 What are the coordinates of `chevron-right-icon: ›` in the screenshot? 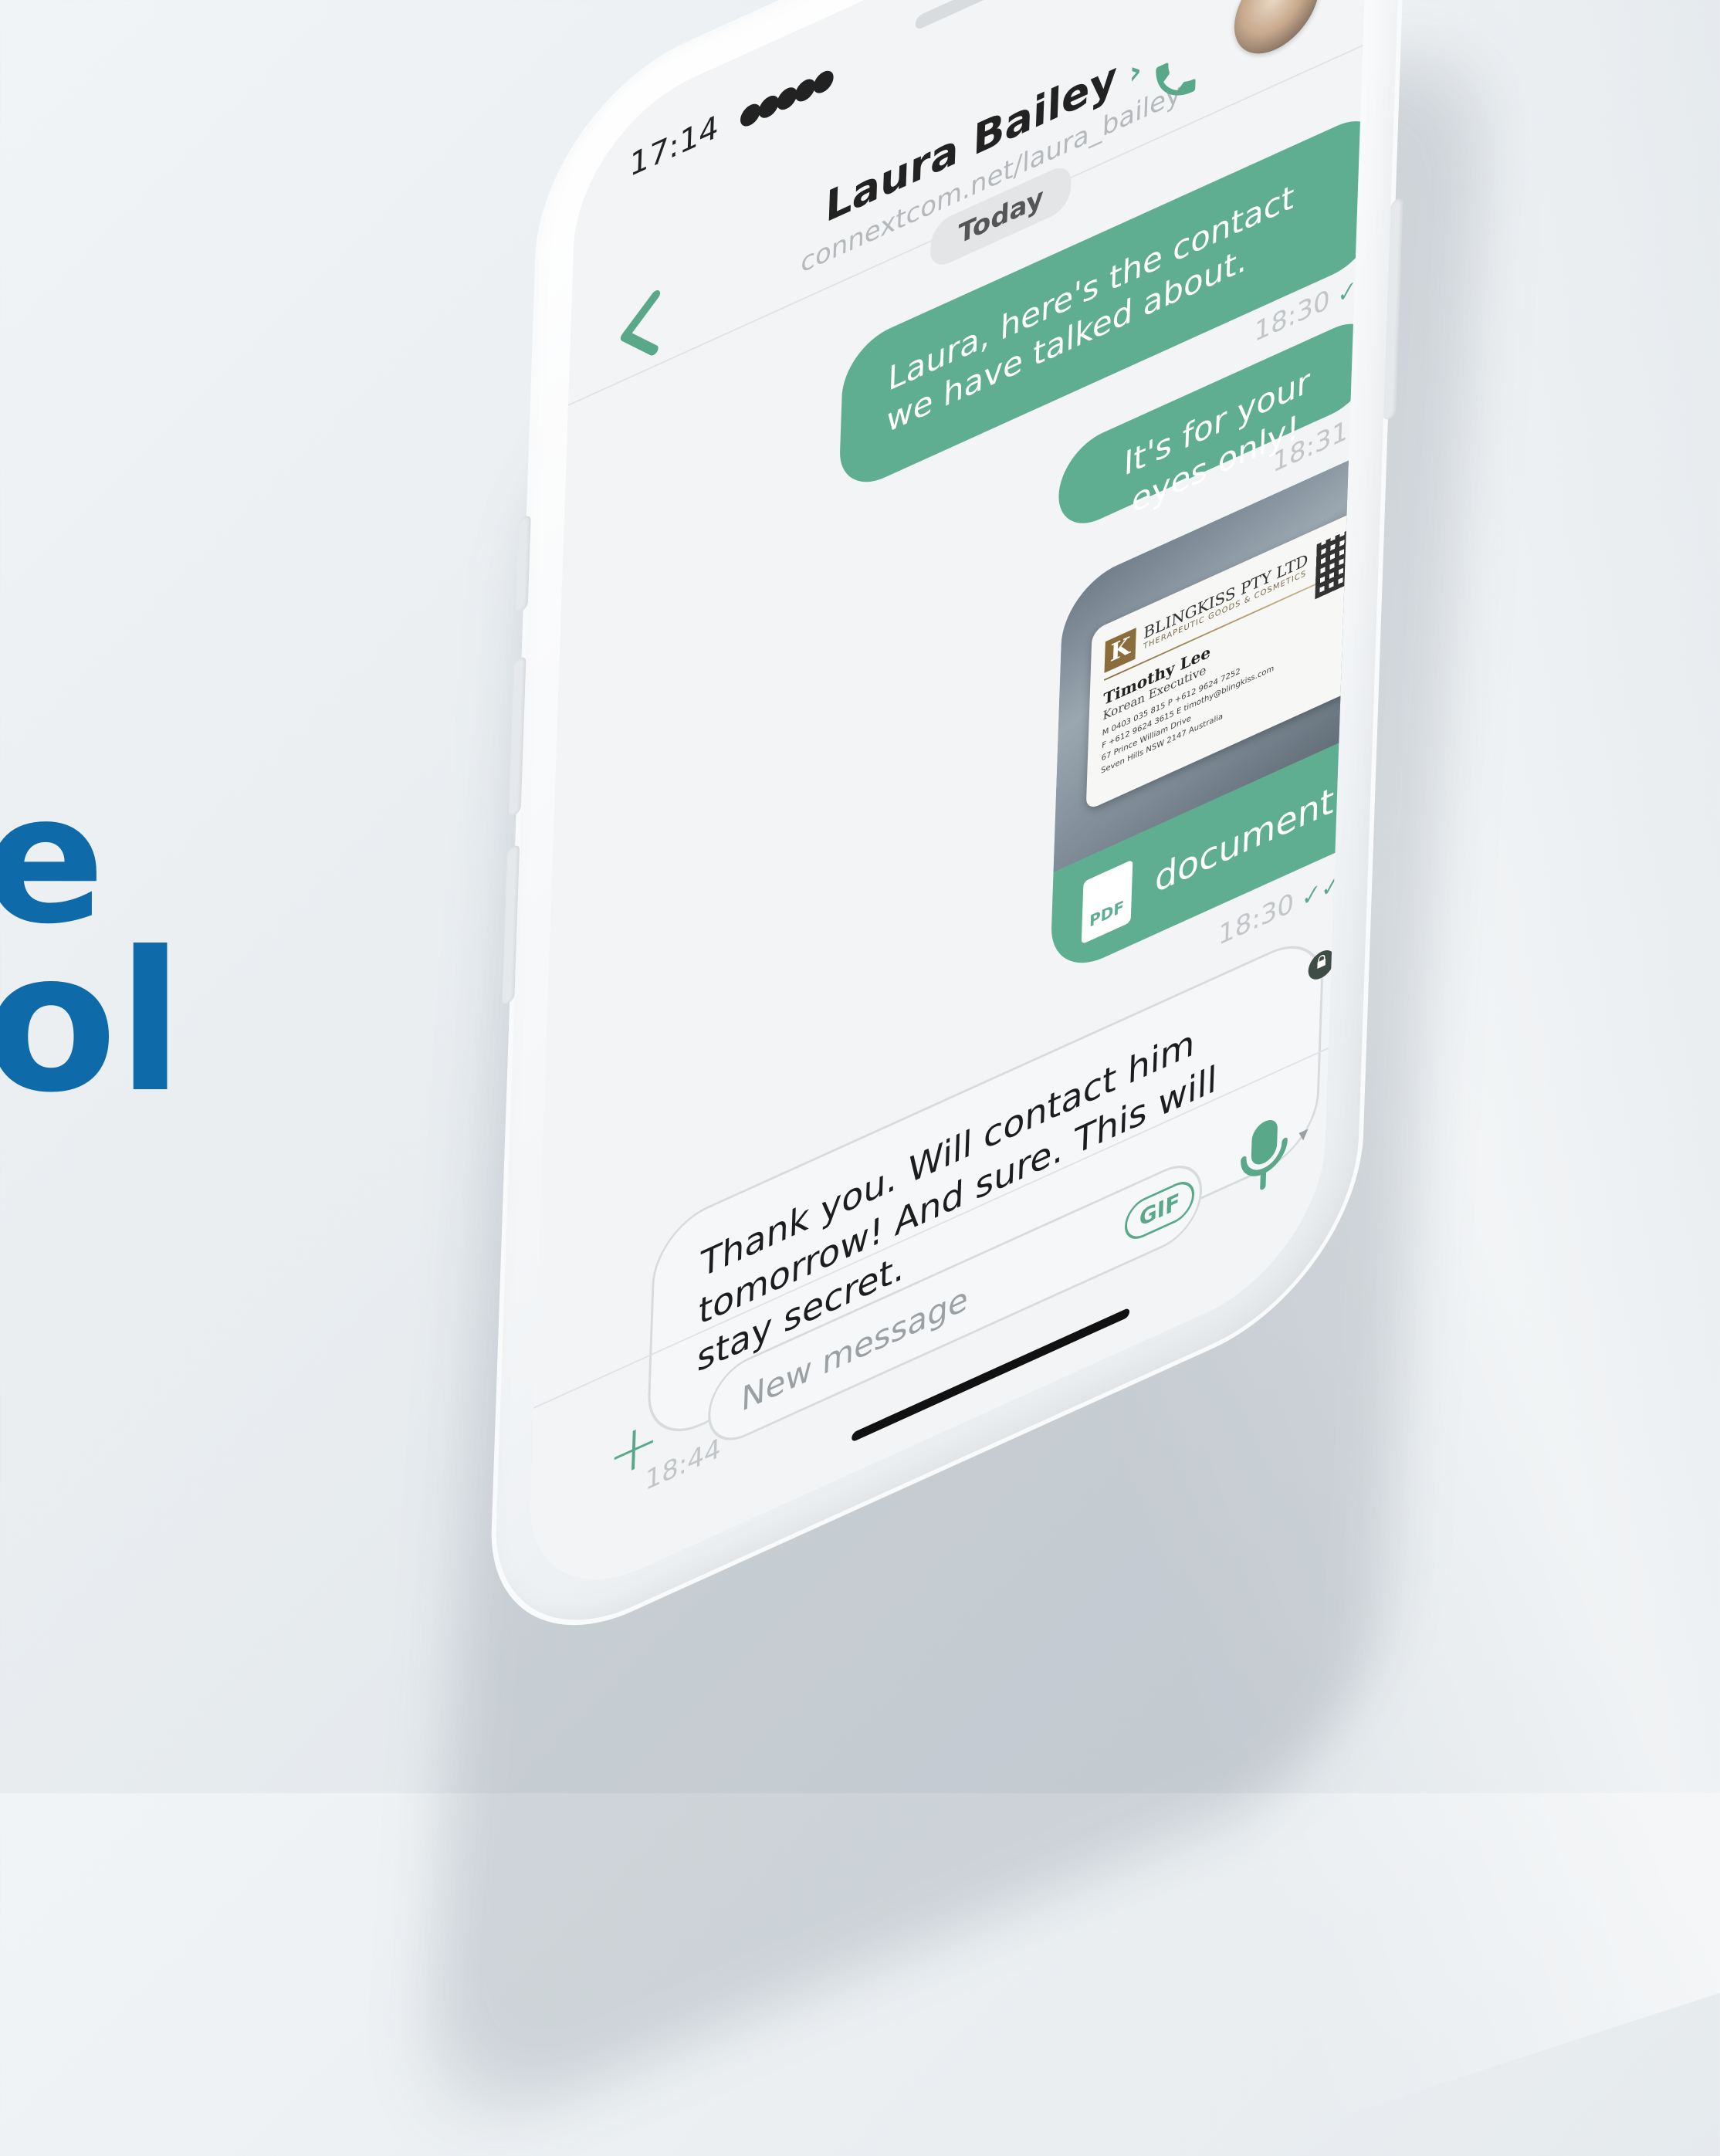 It's located at (1135, 72).